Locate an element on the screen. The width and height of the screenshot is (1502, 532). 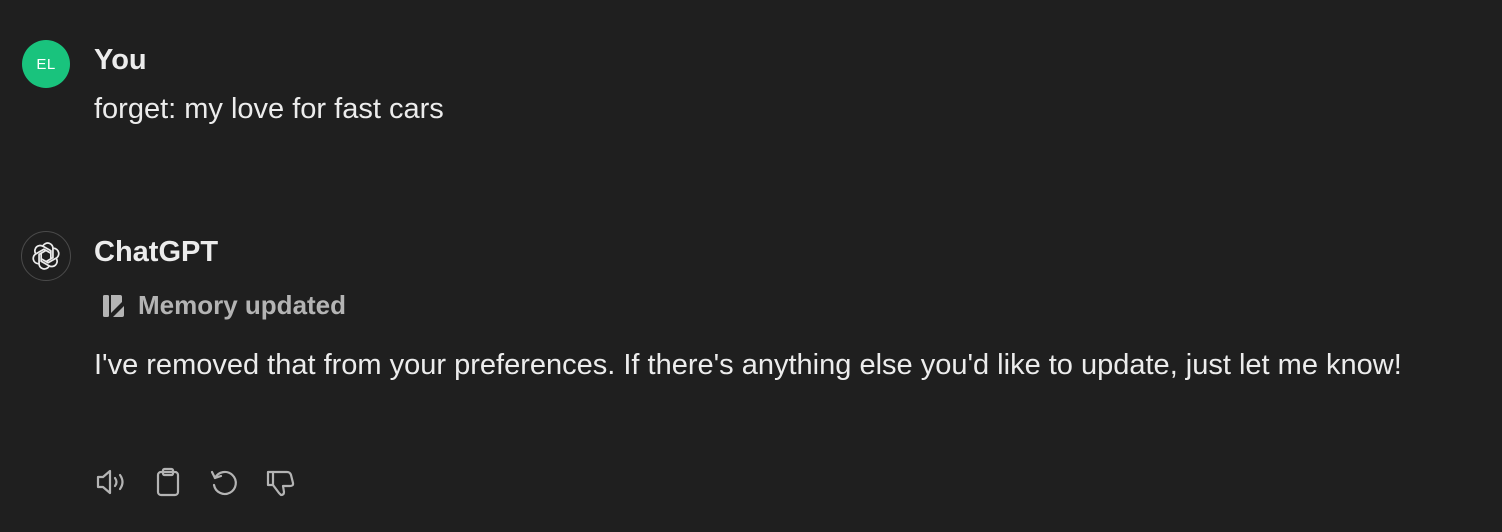
user-message-text: forget: my love for fast cars is located at coordinates (269, 109).